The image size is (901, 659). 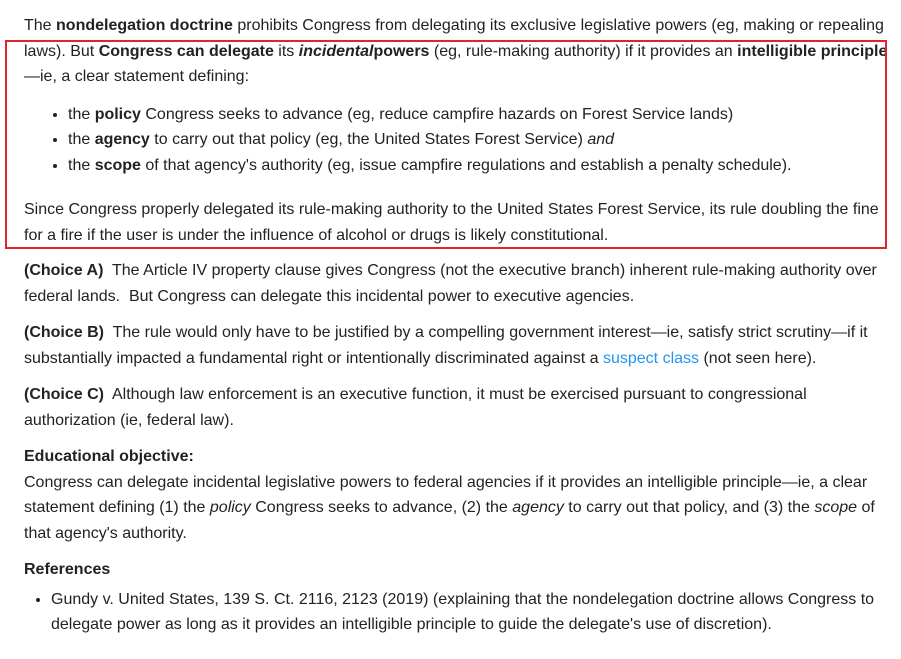 I want to click on term-intelligible-principle: intelligible principle, so click(x=812, y=51).